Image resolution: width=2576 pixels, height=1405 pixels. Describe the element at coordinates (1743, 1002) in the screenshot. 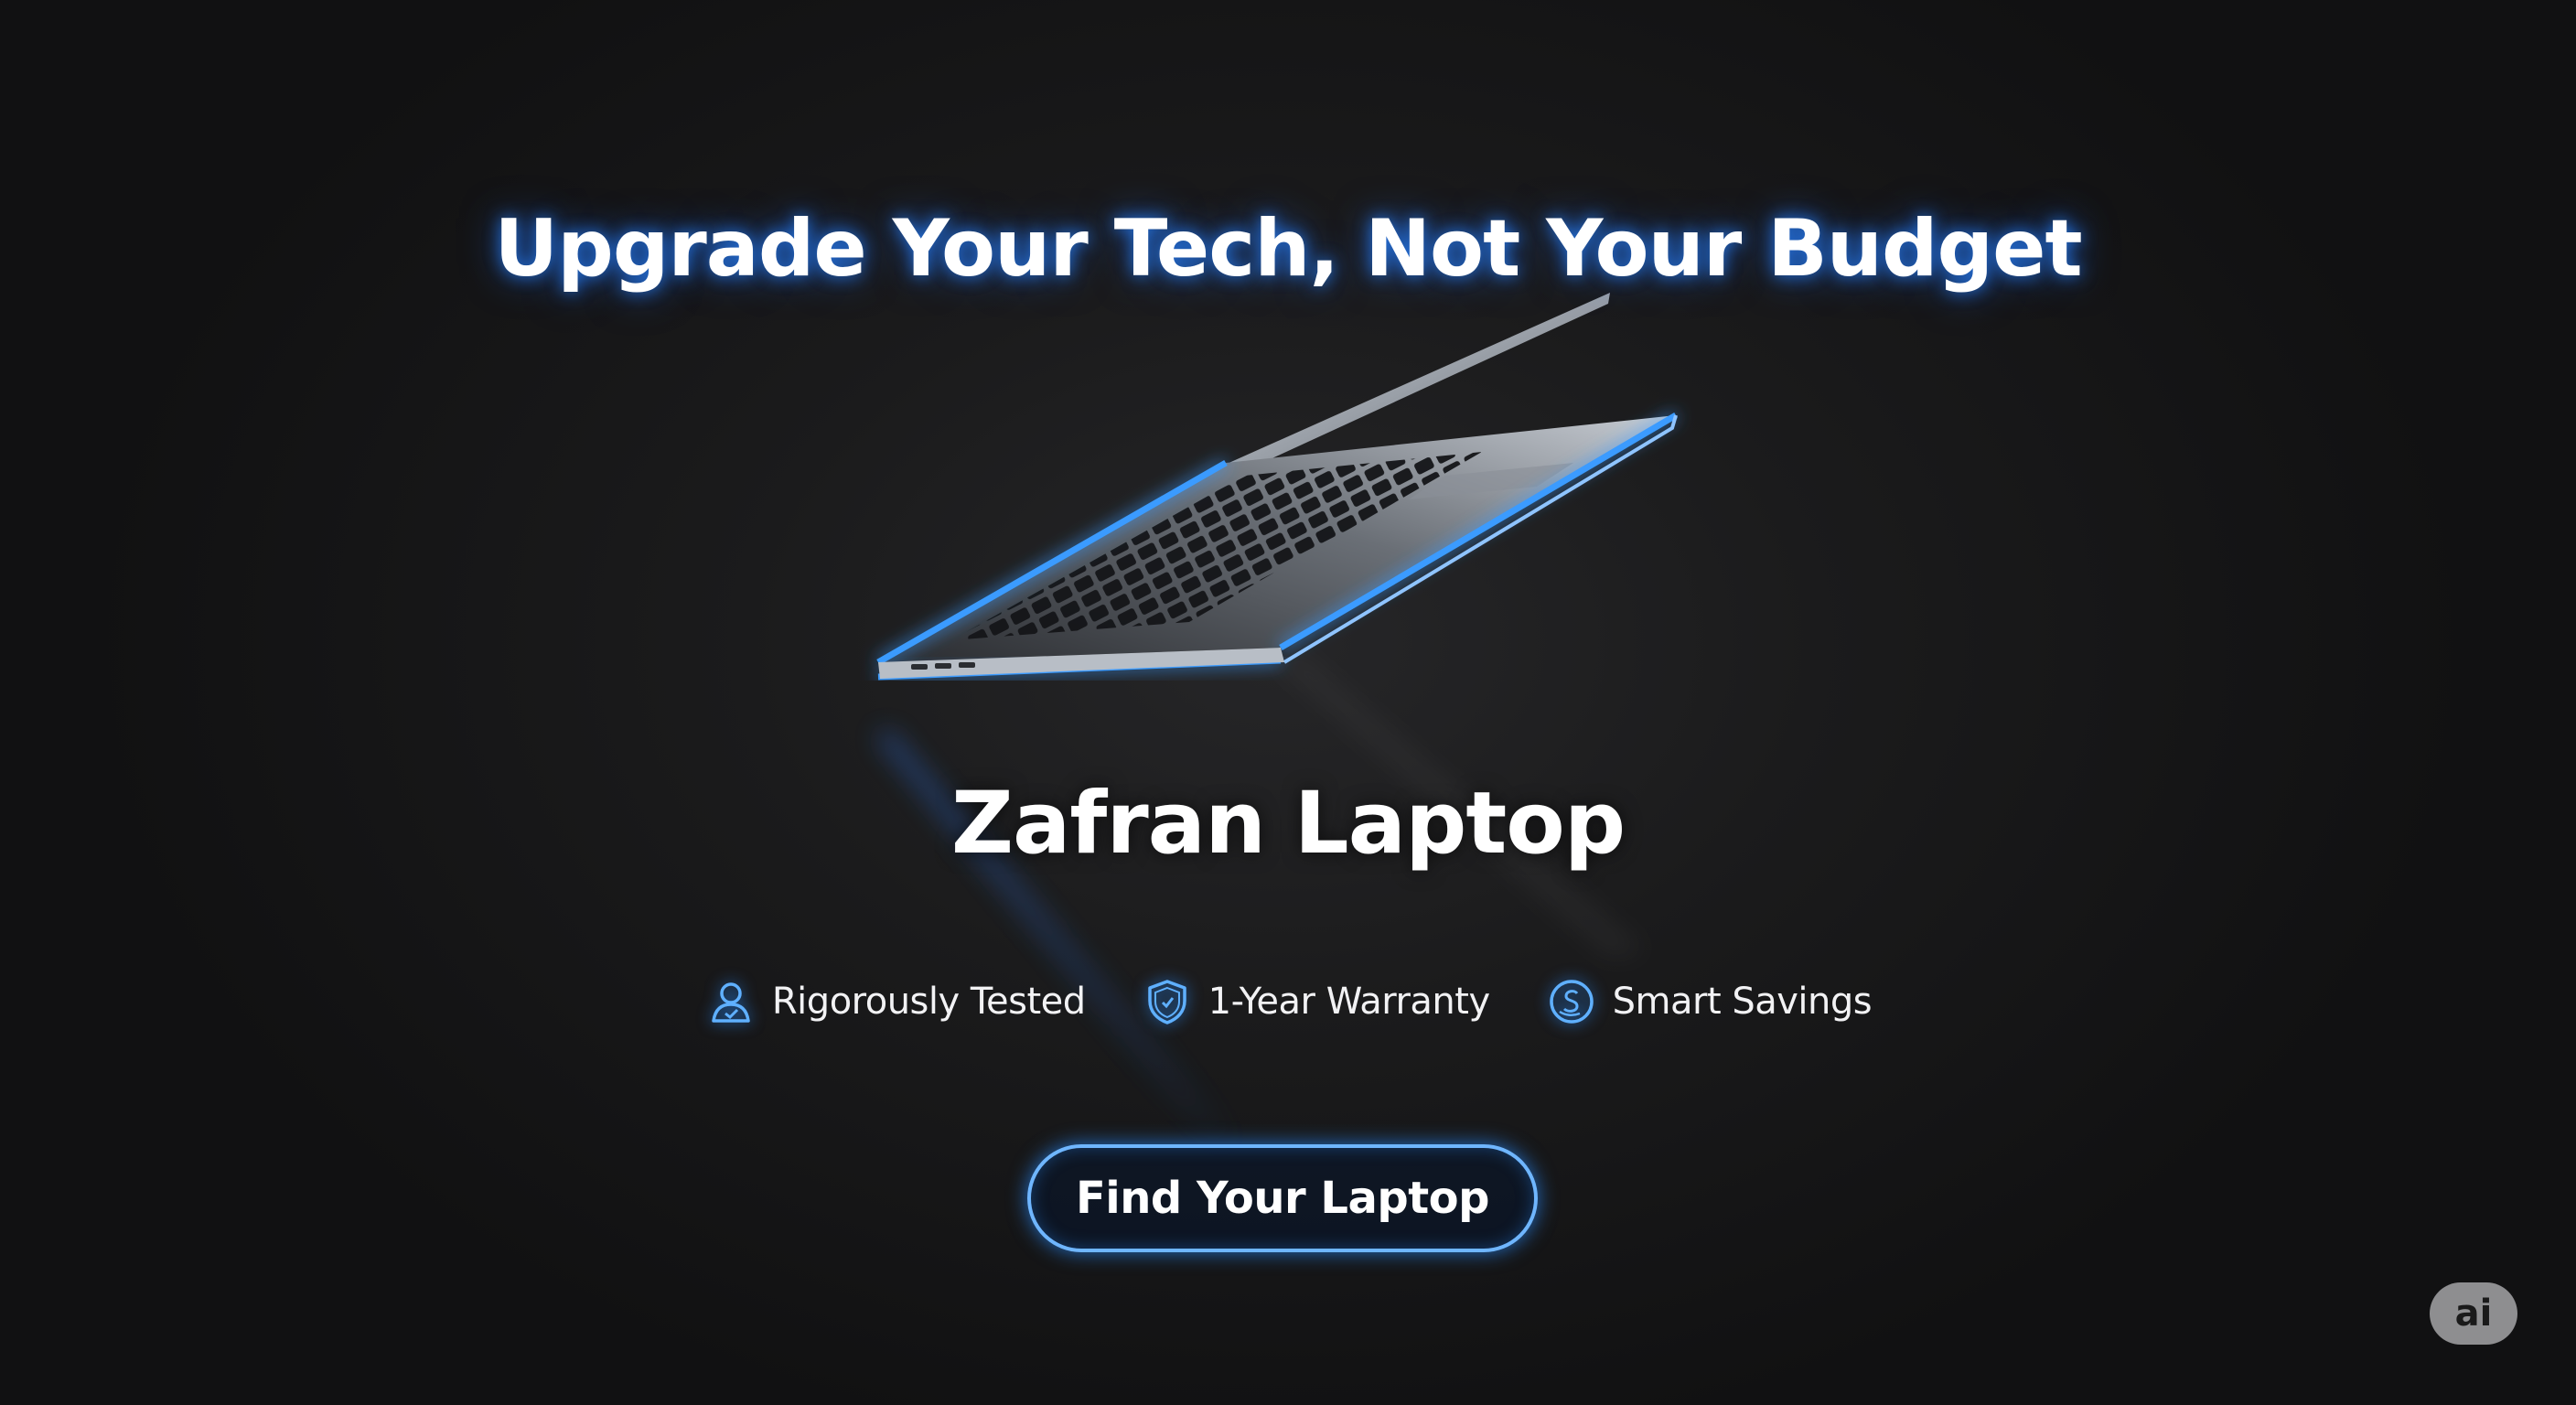

I see `feature-label: Smart Savings` at that location.